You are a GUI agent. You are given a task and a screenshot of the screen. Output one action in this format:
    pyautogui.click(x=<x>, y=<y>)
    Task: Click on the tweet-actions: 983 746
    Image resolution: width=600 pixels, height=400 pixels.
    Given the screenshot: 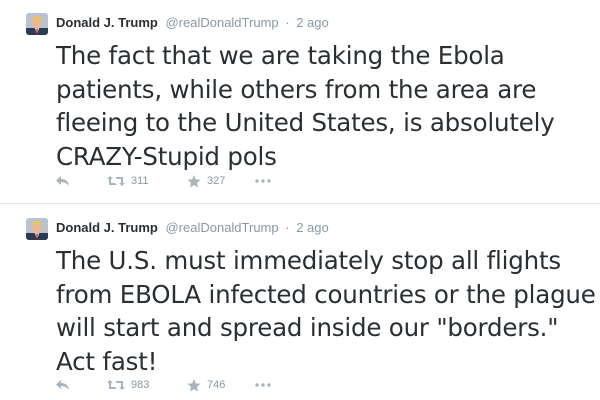 What is the action you would take?
    pyautogui.click(x=167, y=385)
    